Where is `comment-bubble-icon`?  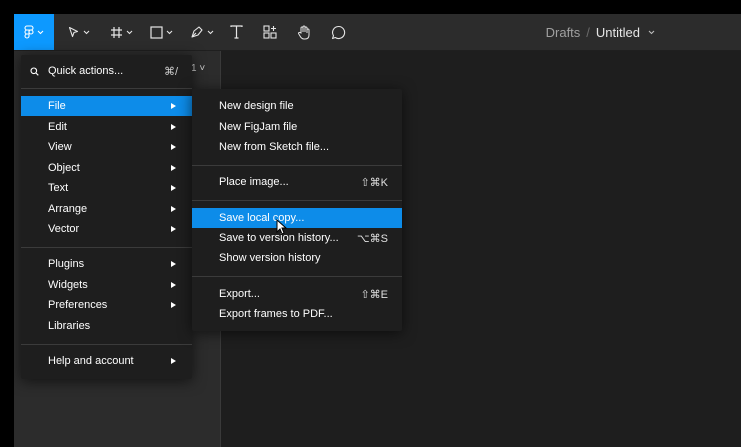 comment-bubble-icon is located at coordinates (338, 32).